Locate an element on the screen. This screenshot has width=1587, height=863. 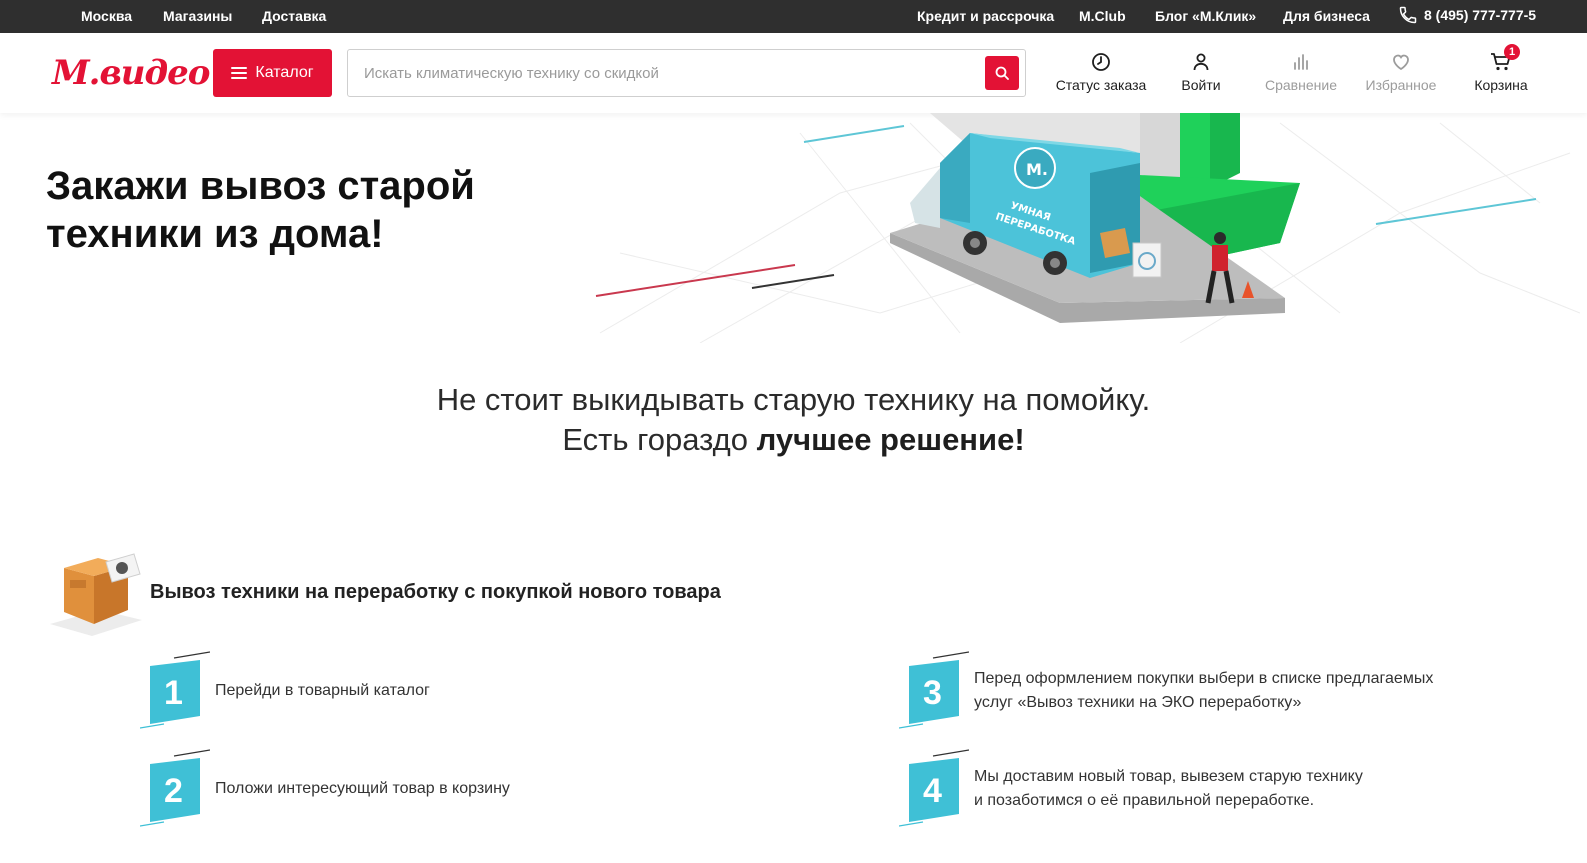
step-3-text-line2: услуг «Вывоз техники на ЭКО переработку» is located at coordinates (1138, 702).